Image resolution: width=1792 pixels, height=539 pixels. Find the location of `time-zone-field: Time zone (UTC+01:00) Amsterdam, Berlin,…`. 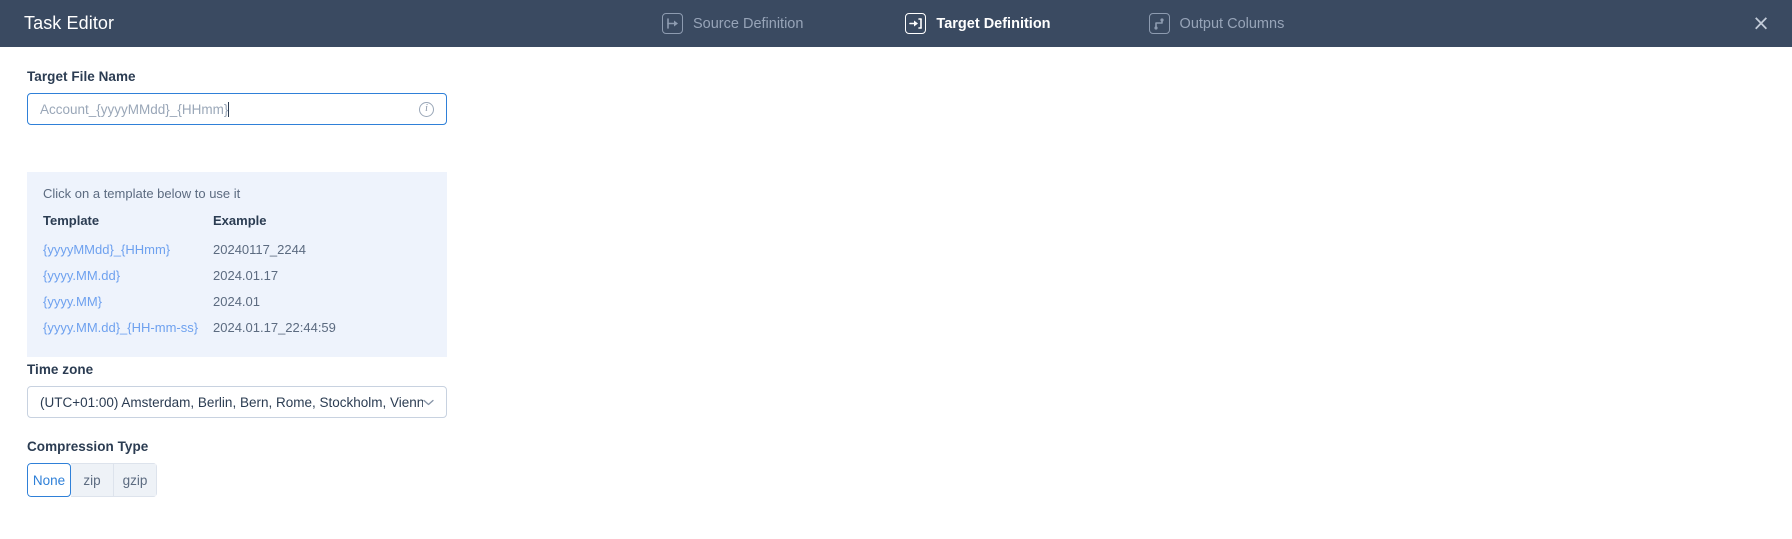

time-zone-field: Time zone (UTC+01:00) Amsterdam, Berlin,… is located at coordinates (237, 390).